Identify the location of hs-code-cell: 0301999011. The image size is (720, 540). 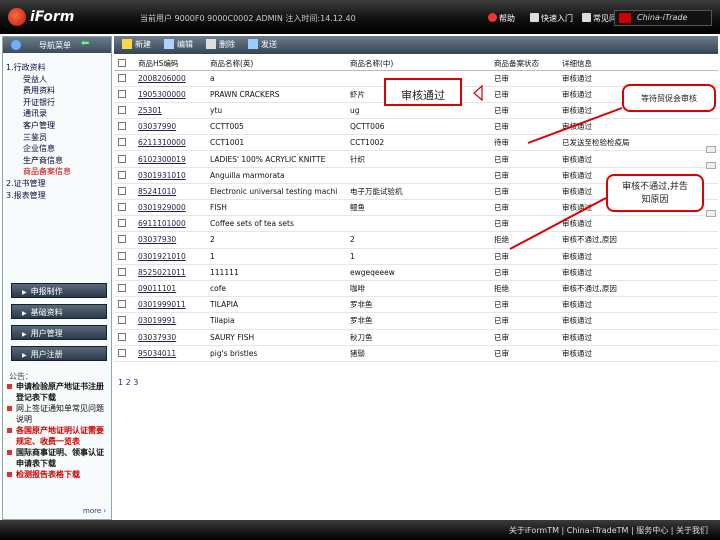
(170, 305).